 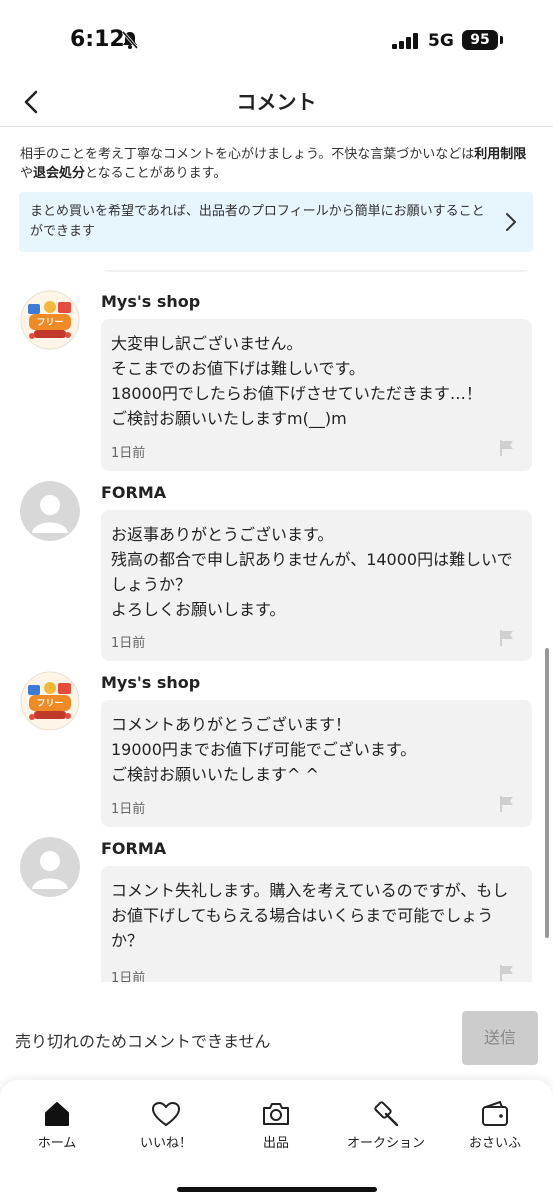 I want to click on silent-bell-icon, so click(x=130, y=42).